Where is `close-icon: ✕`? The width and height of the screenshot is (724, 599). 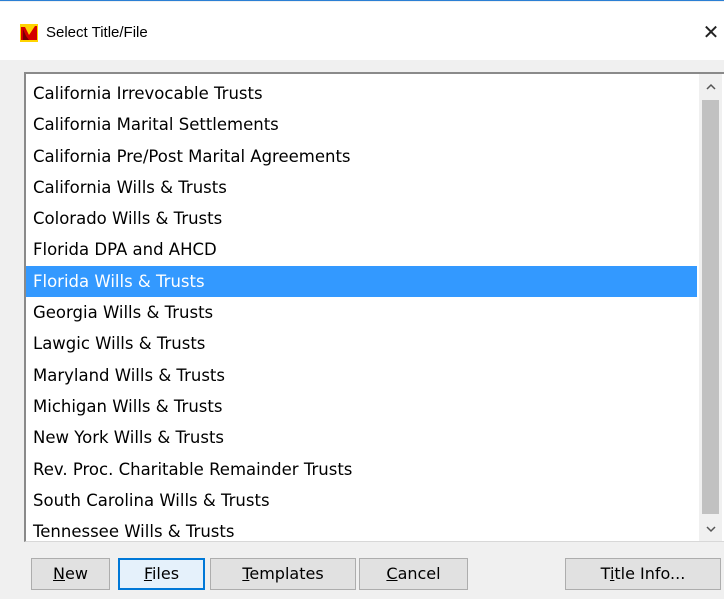
close-icon: ✕ is located at coordinates (711, 32).